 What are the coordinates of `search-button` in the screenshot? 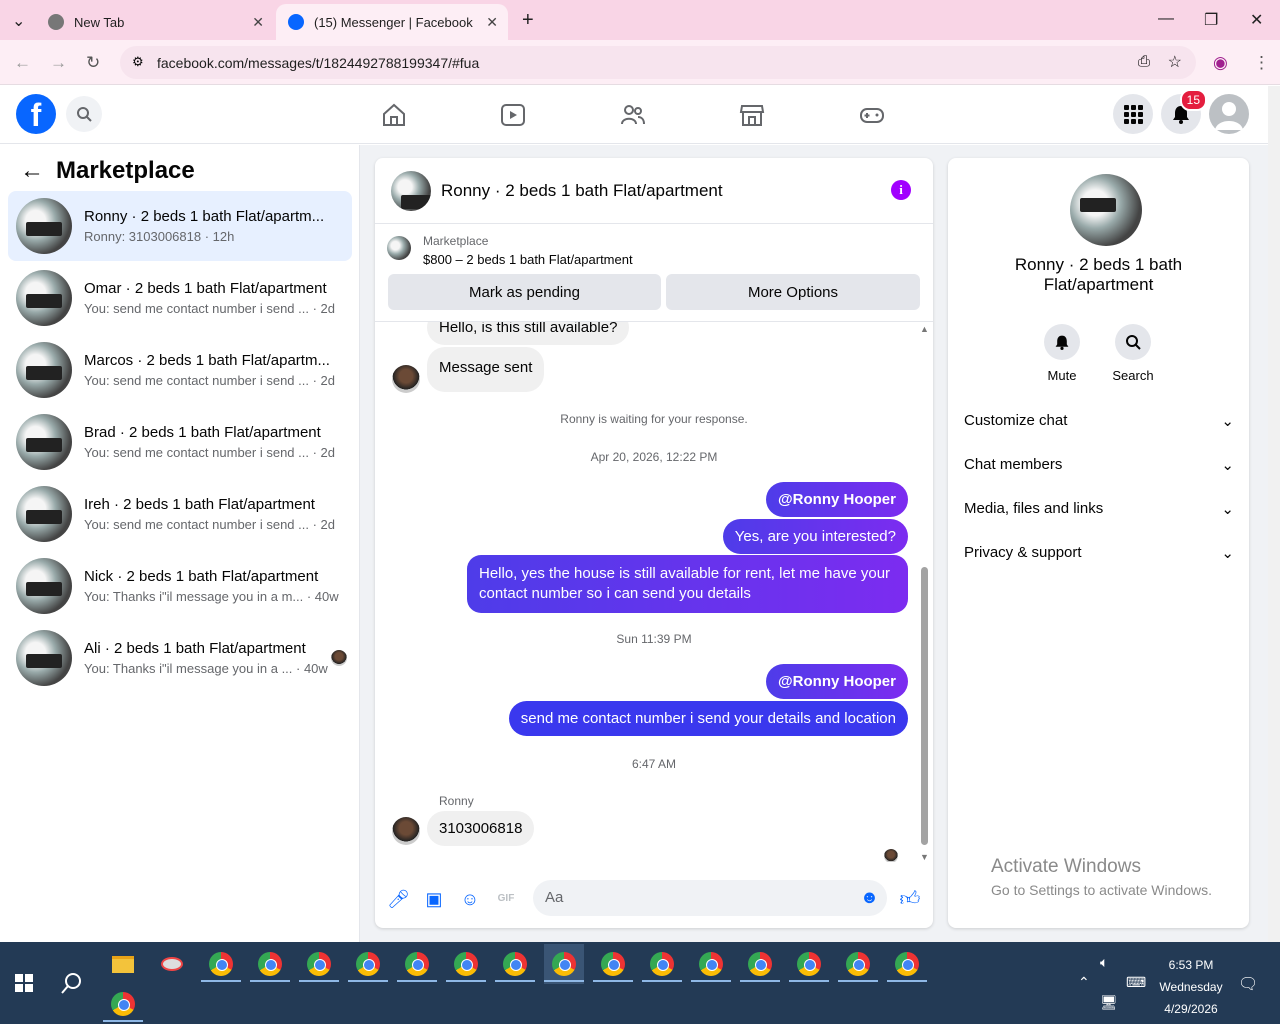 It's located at (84, 114).